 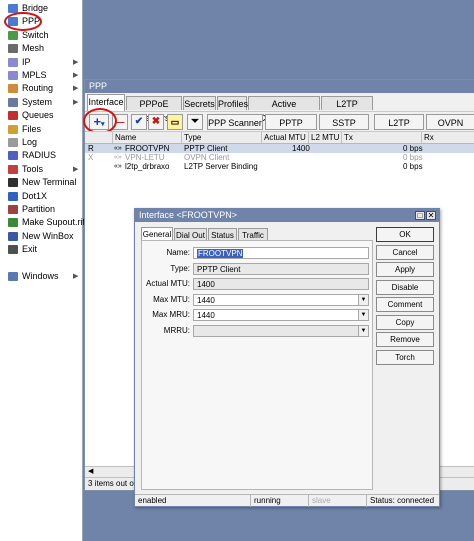 What do you see at coordinates (91, 157) in the screenshot?
I see `row-flag: X` at bounding box center [91, 157].